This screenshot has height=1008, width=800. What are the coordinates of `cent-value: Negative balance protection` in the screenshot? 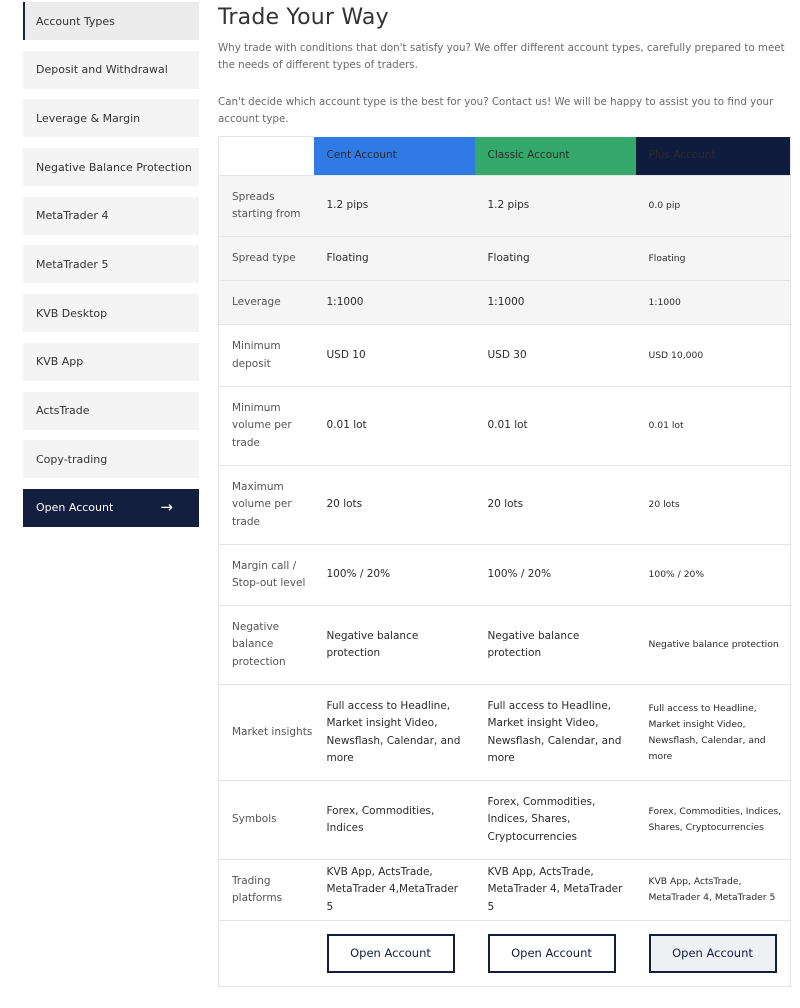 It's located at (372, 644).